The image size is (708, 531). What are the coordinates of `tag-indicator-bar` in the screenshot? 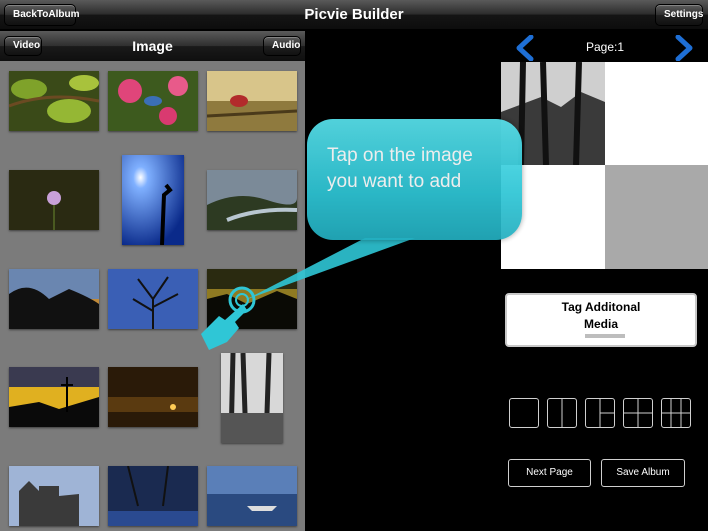 It's located at (605, 336).